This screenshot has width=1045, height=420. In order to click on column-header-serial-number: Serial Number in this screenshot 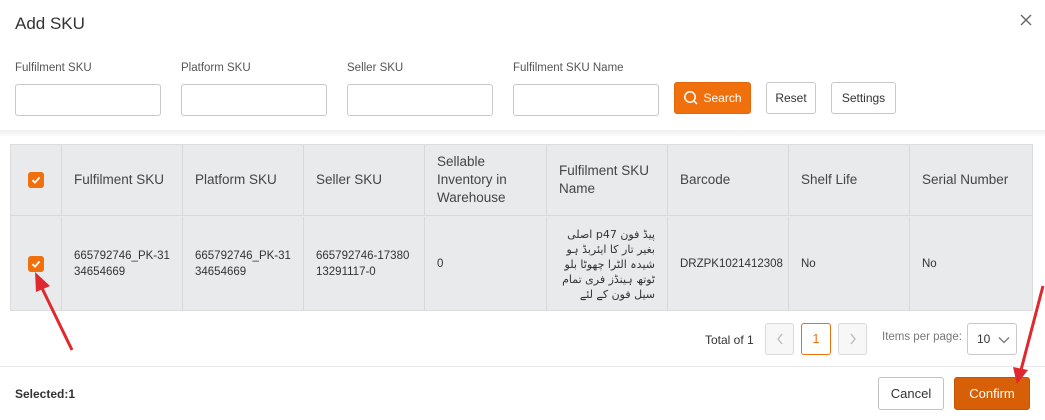, I will do `click(965, 179)`.